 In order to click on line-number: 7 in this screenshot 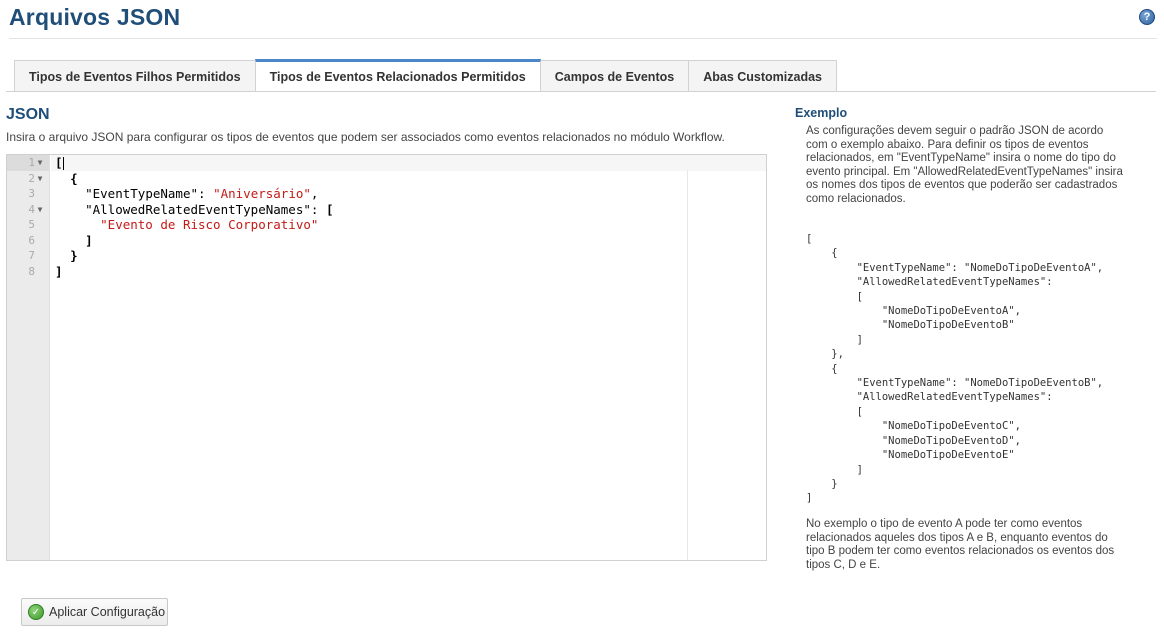, I will do `click(31, 255)`.